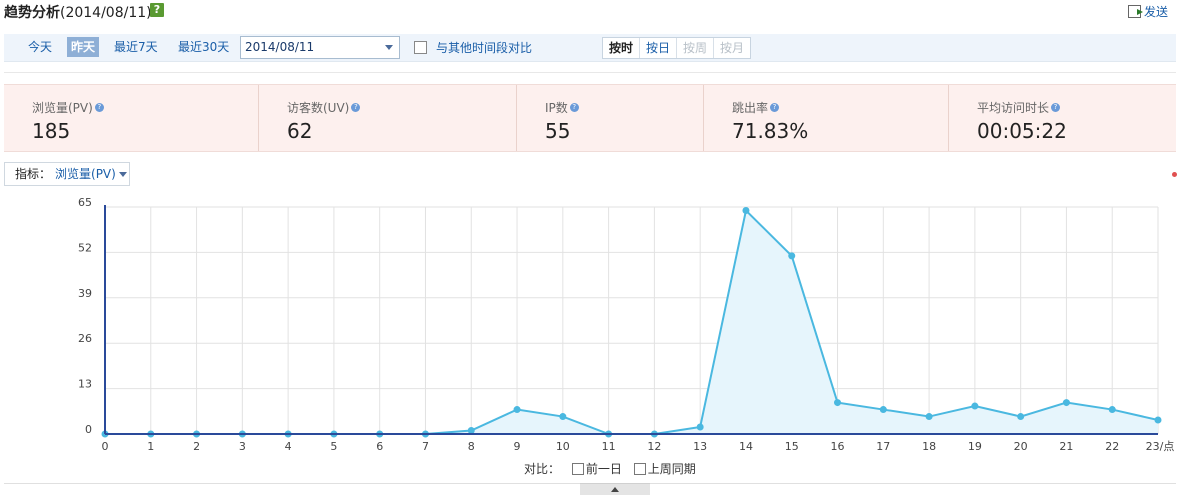  Describe the element at coordinates (85, 174) in the screenshot. I see `indicator-value: 浏览量(PV)` at that location.